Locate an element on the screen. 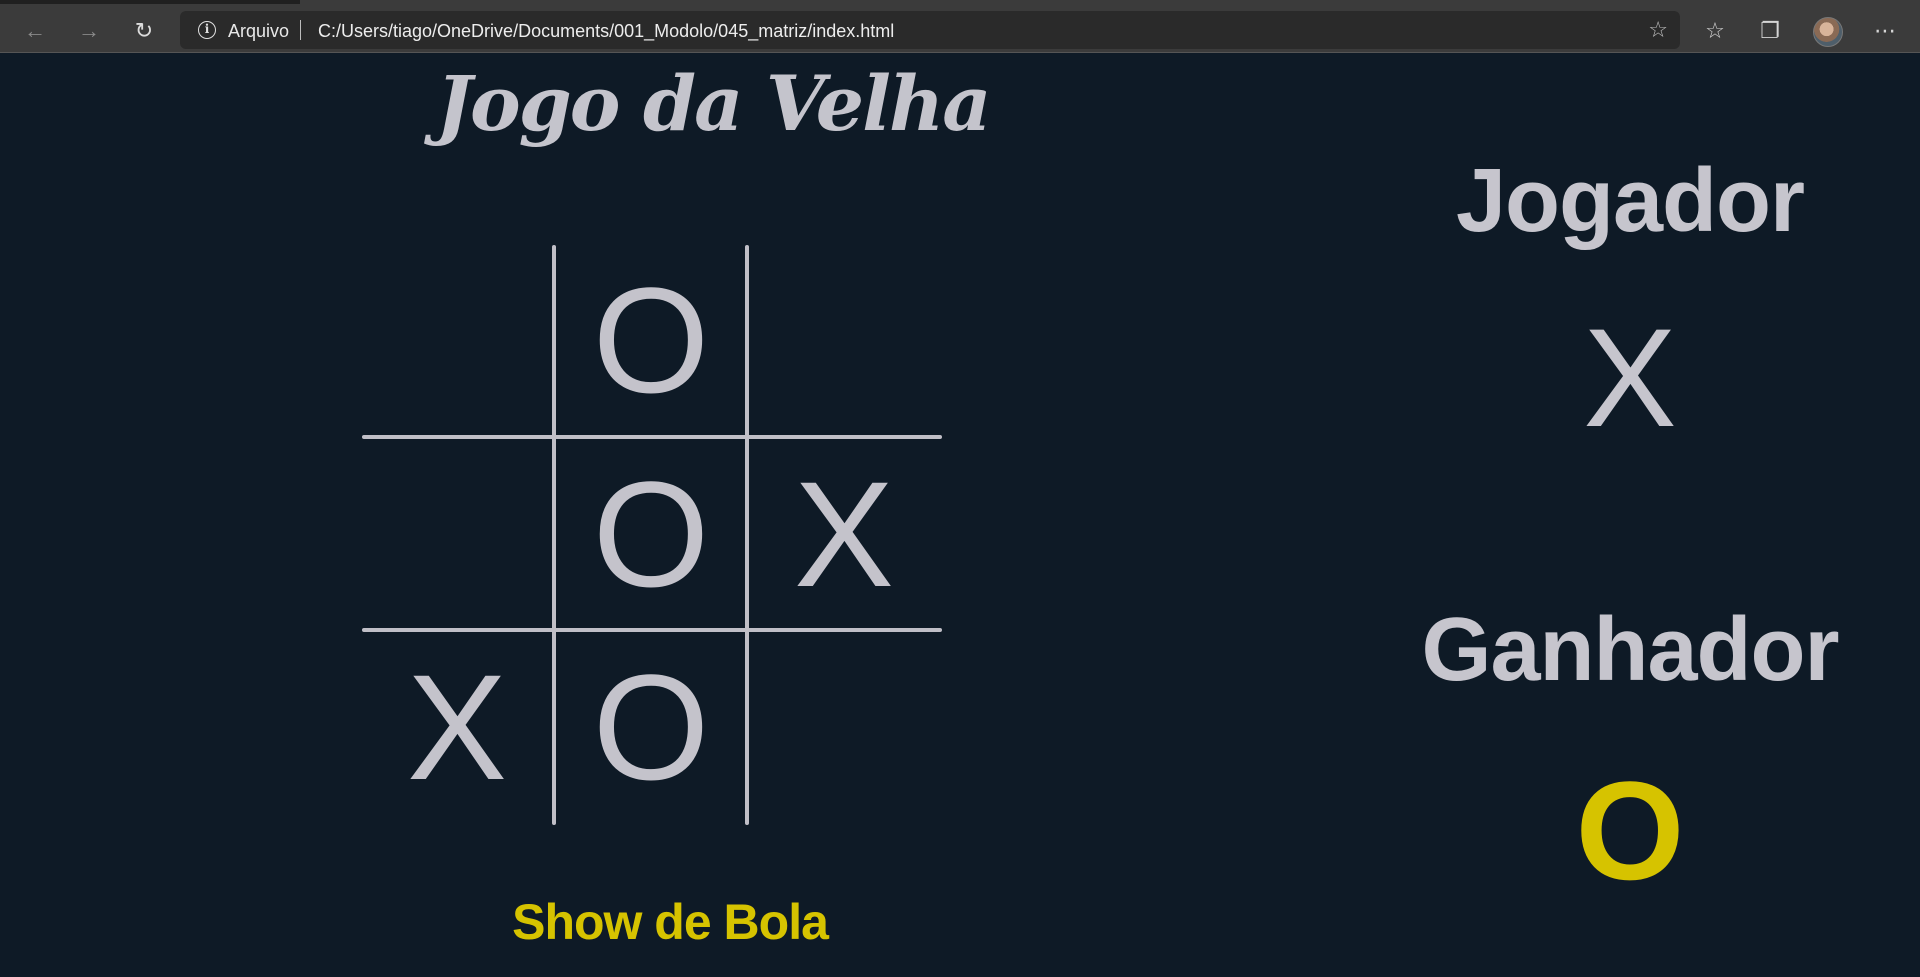 The height and width of the screenshot is (977, 1920). reload-icon: ↻ is located at coordinates (144, 30).